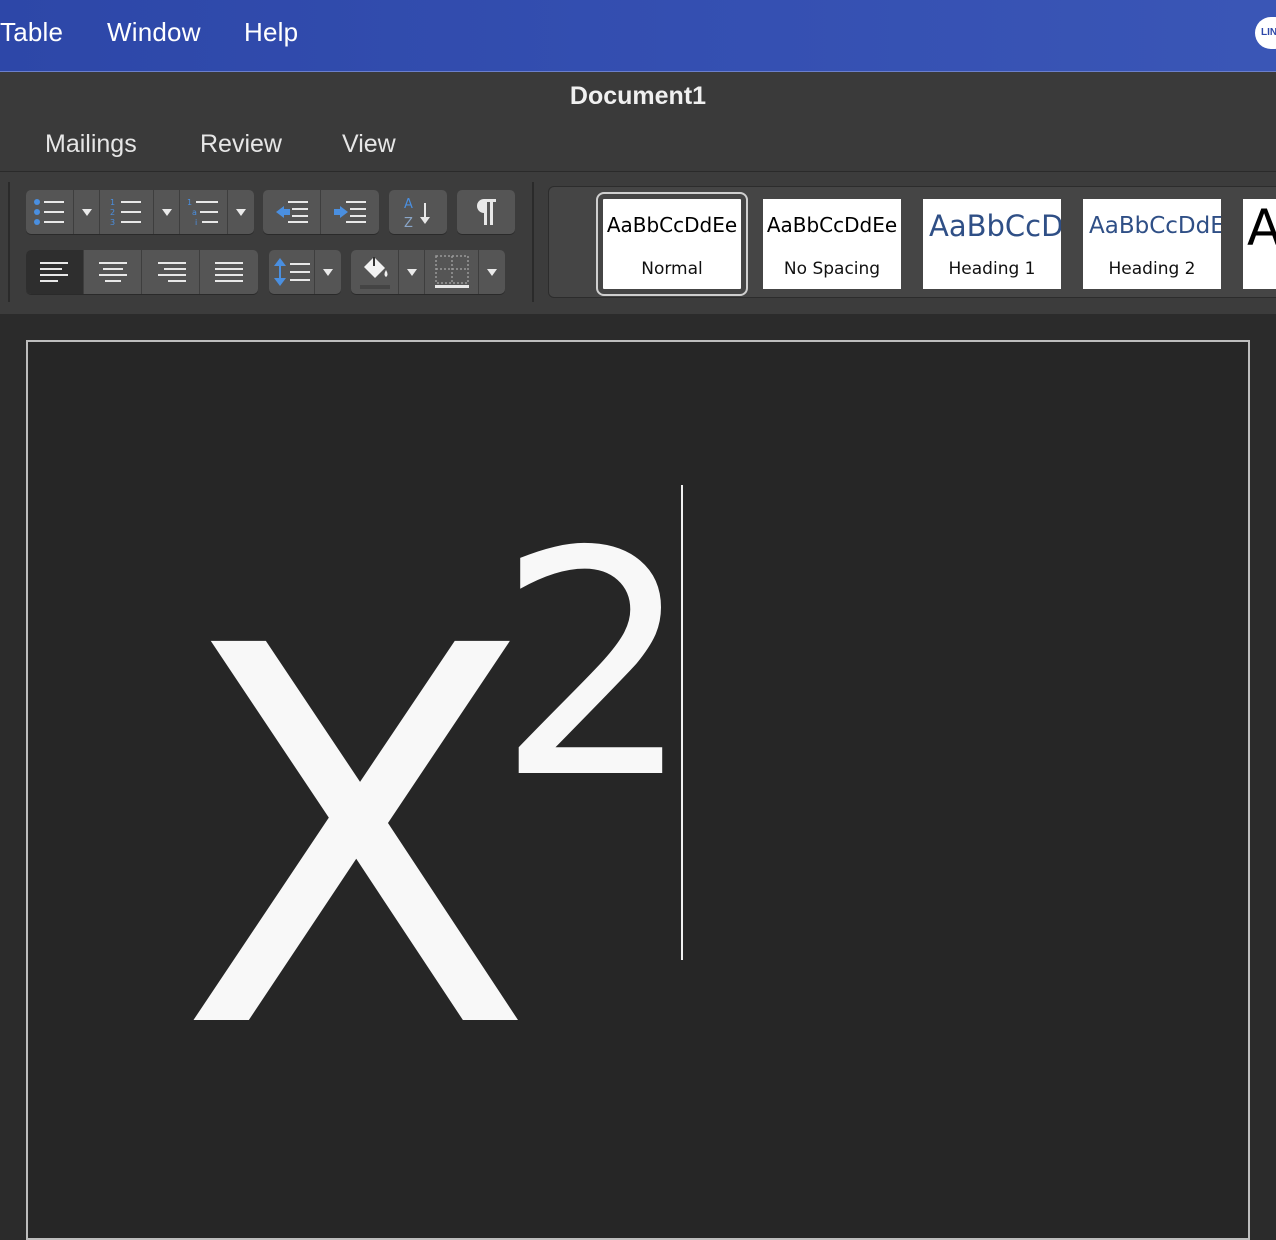 This screenshot has width=1276, height=1240. I want to click on justify-icon, so click(229, 272).